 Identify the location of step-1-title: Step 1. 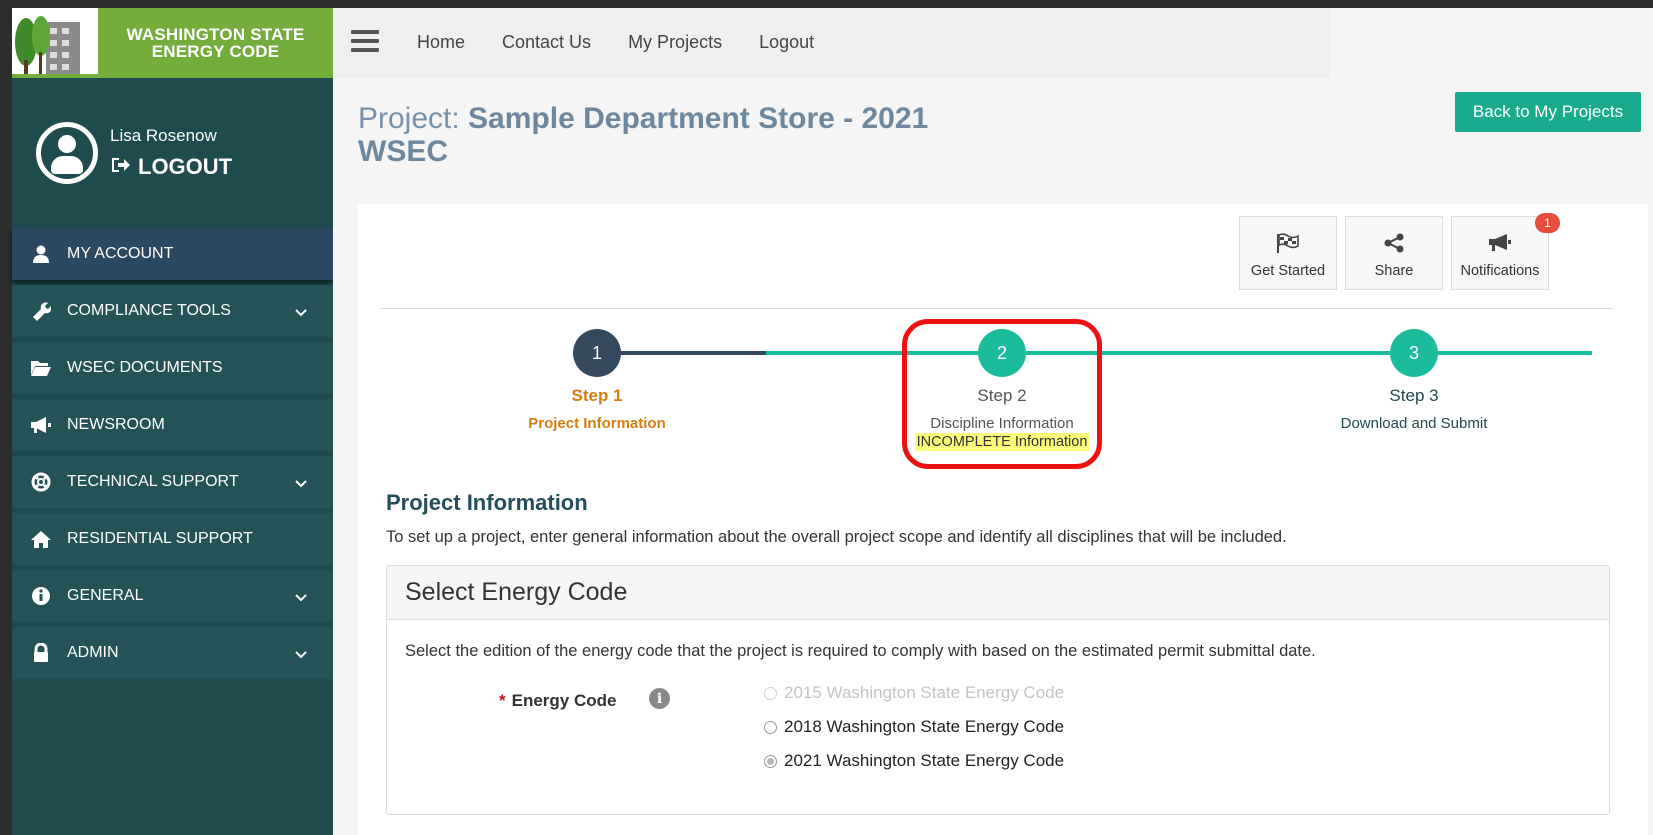
(597, 395).